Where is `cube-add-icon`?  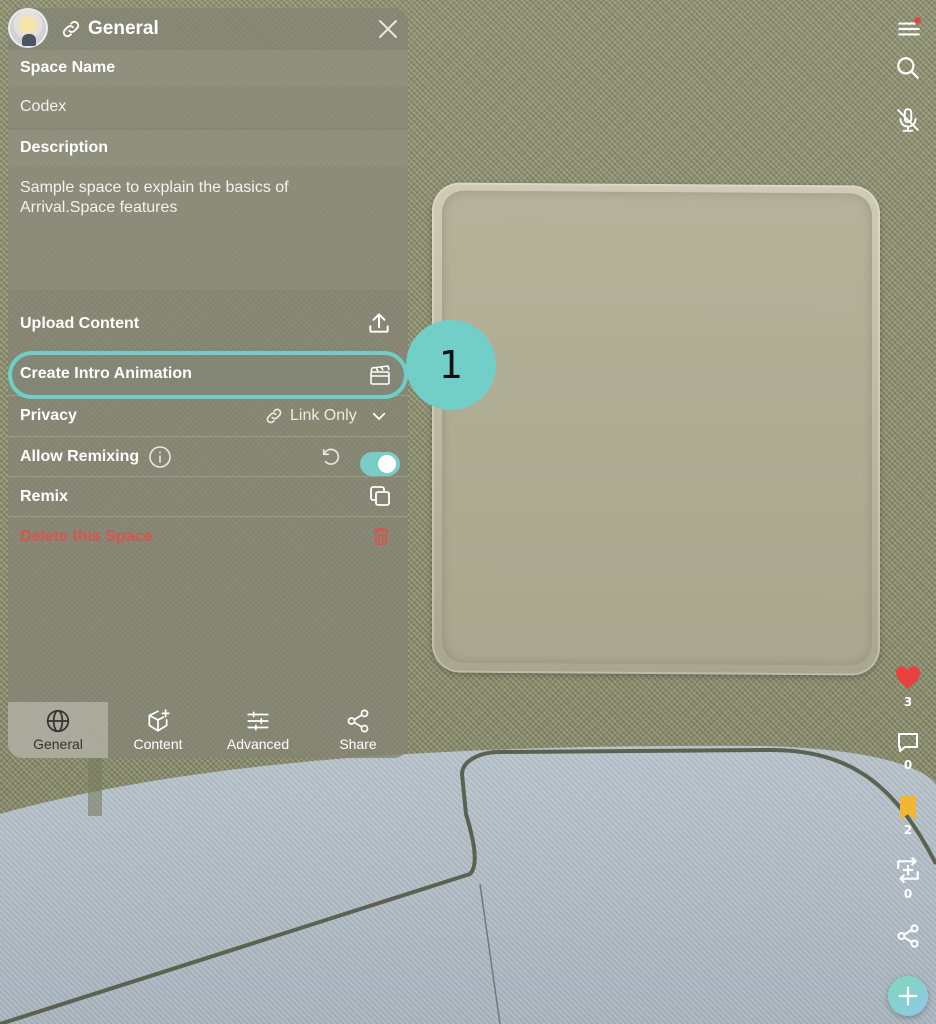
cube-add-icon is located at coordinates (159, 720).